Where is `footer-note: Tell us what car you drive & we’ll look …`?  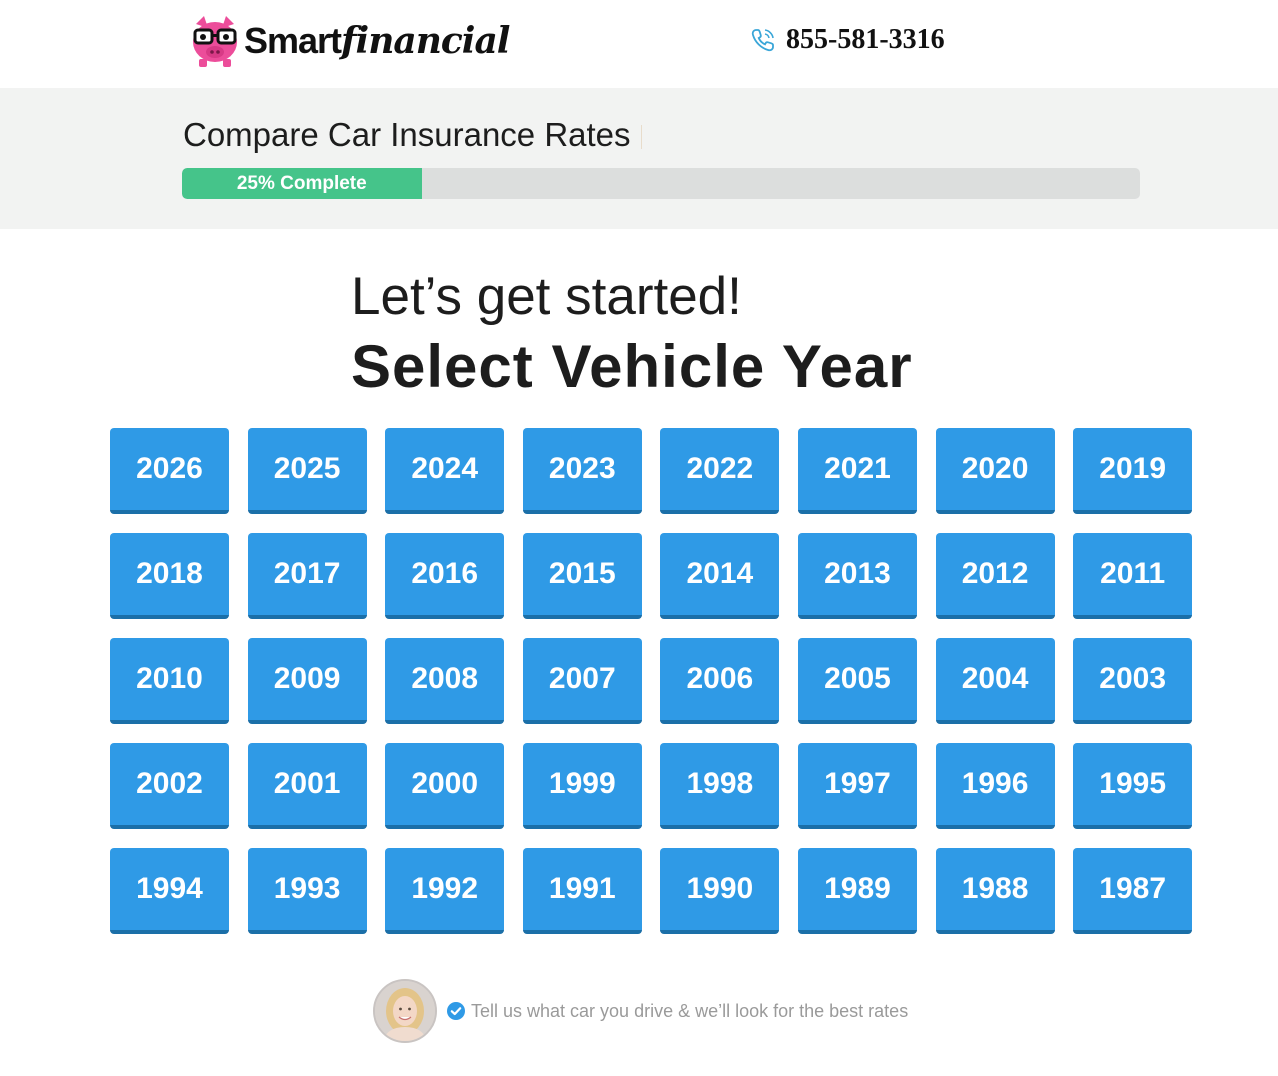 footer-note: Tell us what car you drive & we’ll look … is located at coordinates (640, 1011).